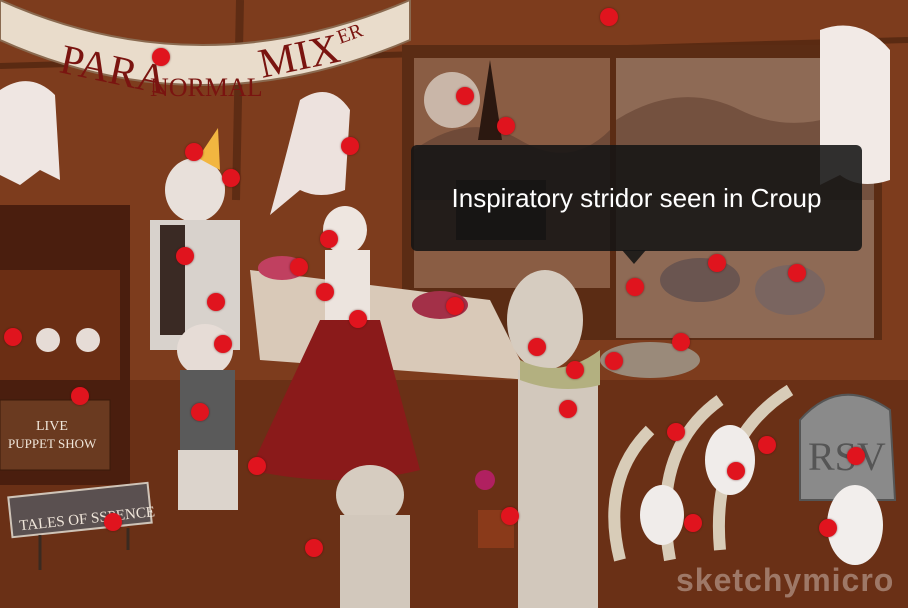 This screenshot has width=908, height=608. What do you see at coordinates (730, 460) in the screenshot?
I see `ghost-ribs` at bounding box center [730, 460].